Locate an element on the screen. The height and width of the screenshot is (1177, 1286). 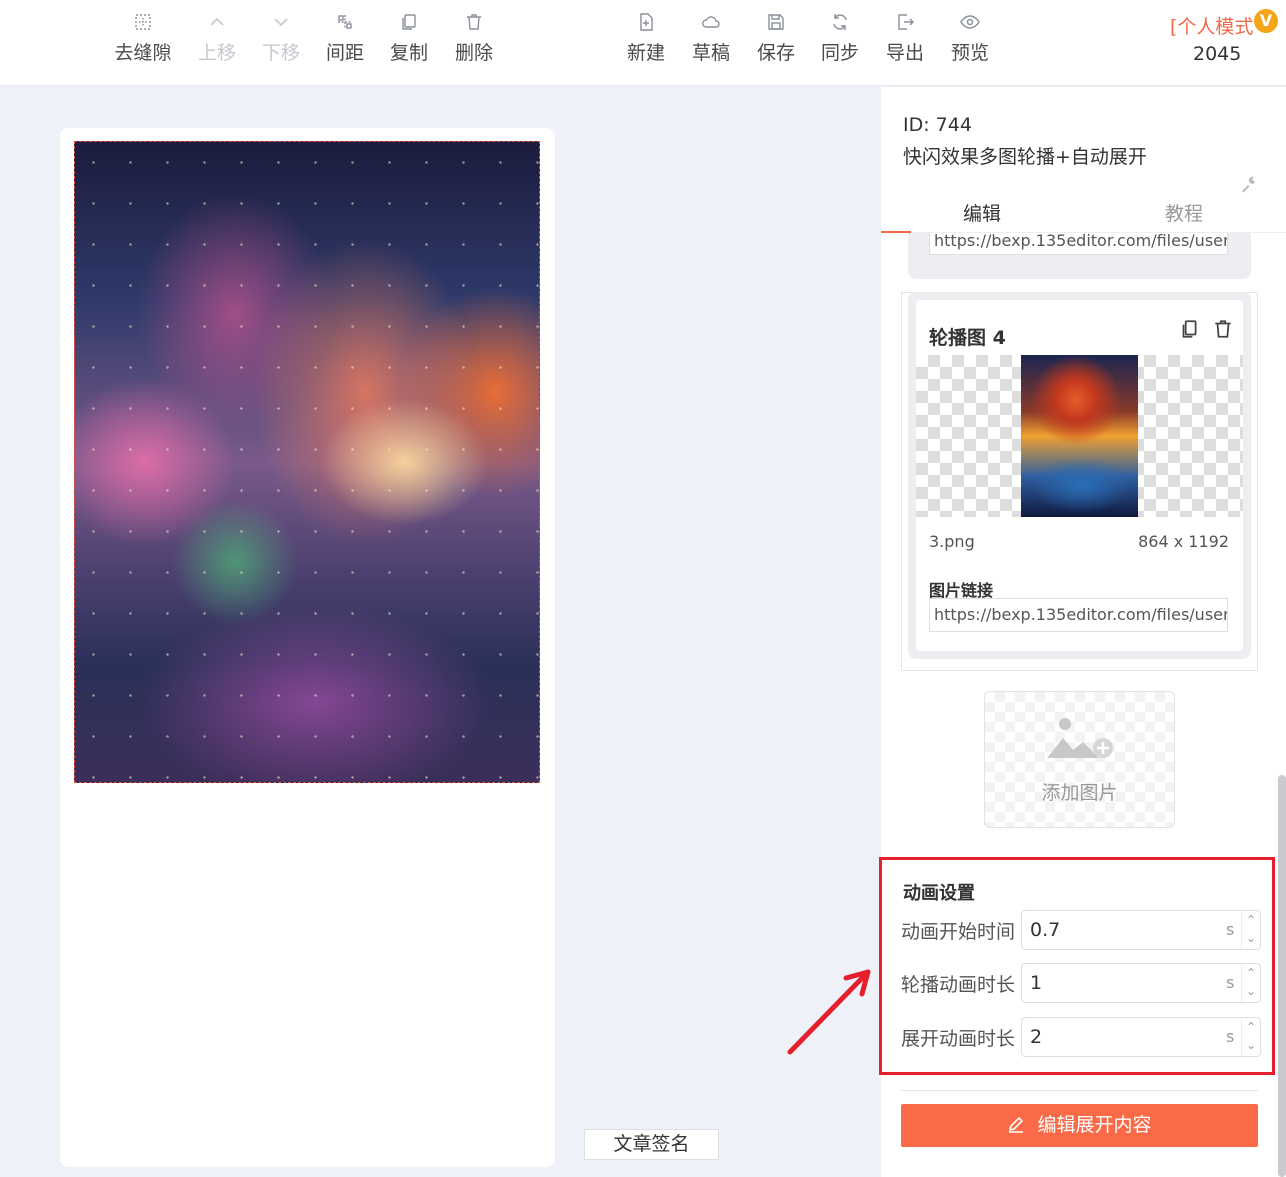
panel-tabs: 编辑 教程 is located at coordinates (1083, 214).